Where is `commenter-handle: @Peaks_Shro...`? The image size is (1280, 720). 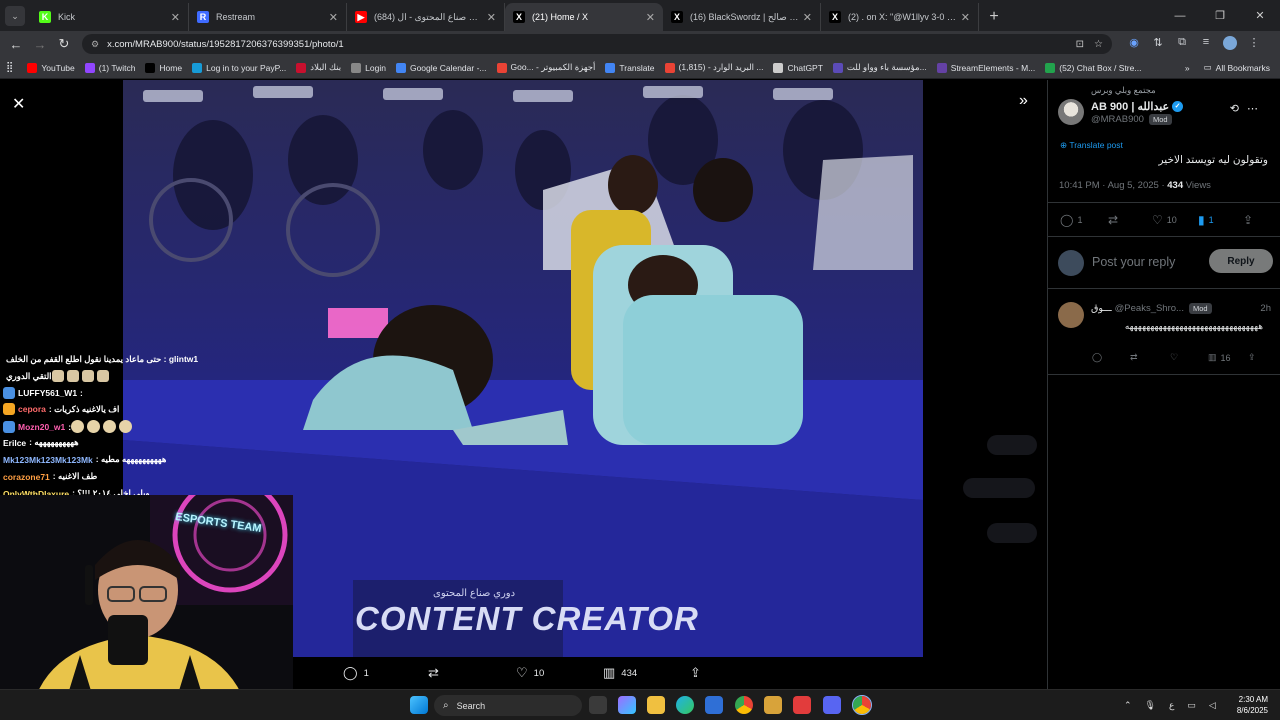 commenter-handle: @Peaks_Shro... is located at coordinates (1149, 308).